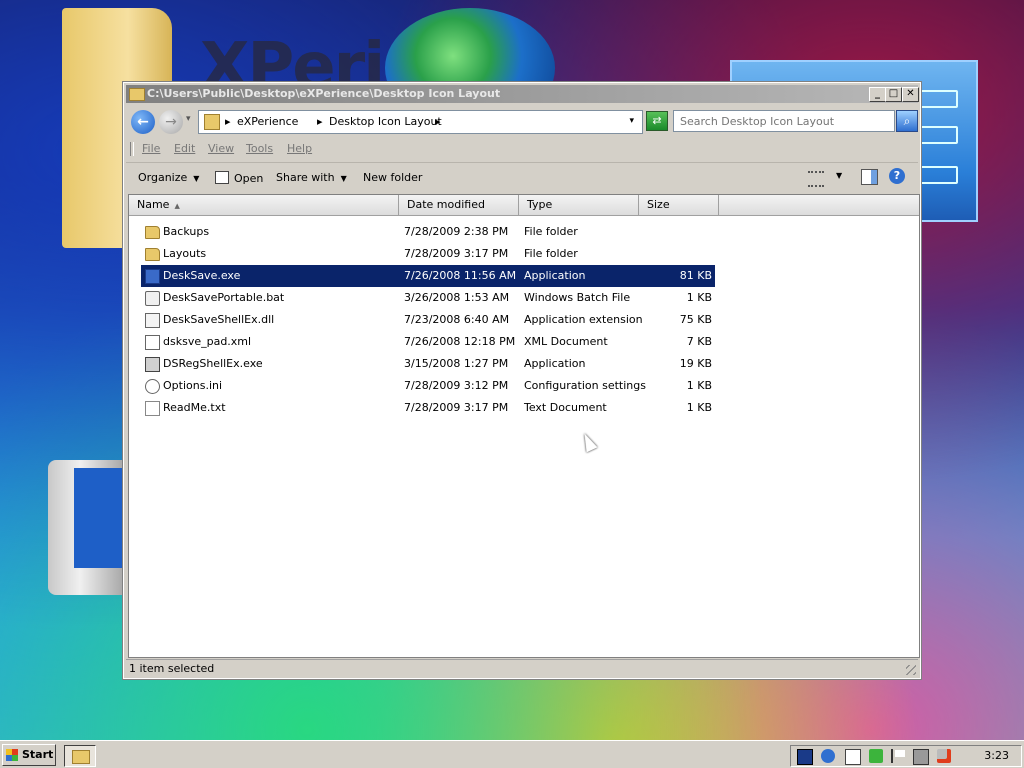 This screenshot has height=768, width=1024. Describe the element at coordinates (996, 755) in the screenshot. I see `clock: 3:23` at that location.